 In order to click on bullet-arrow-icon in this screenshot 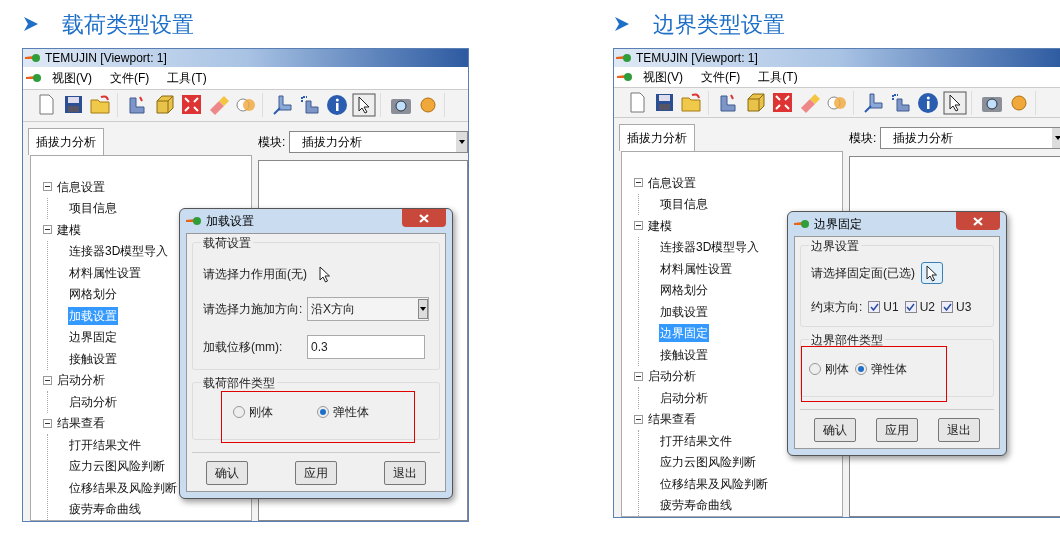, I will do `click(31, 24)`.